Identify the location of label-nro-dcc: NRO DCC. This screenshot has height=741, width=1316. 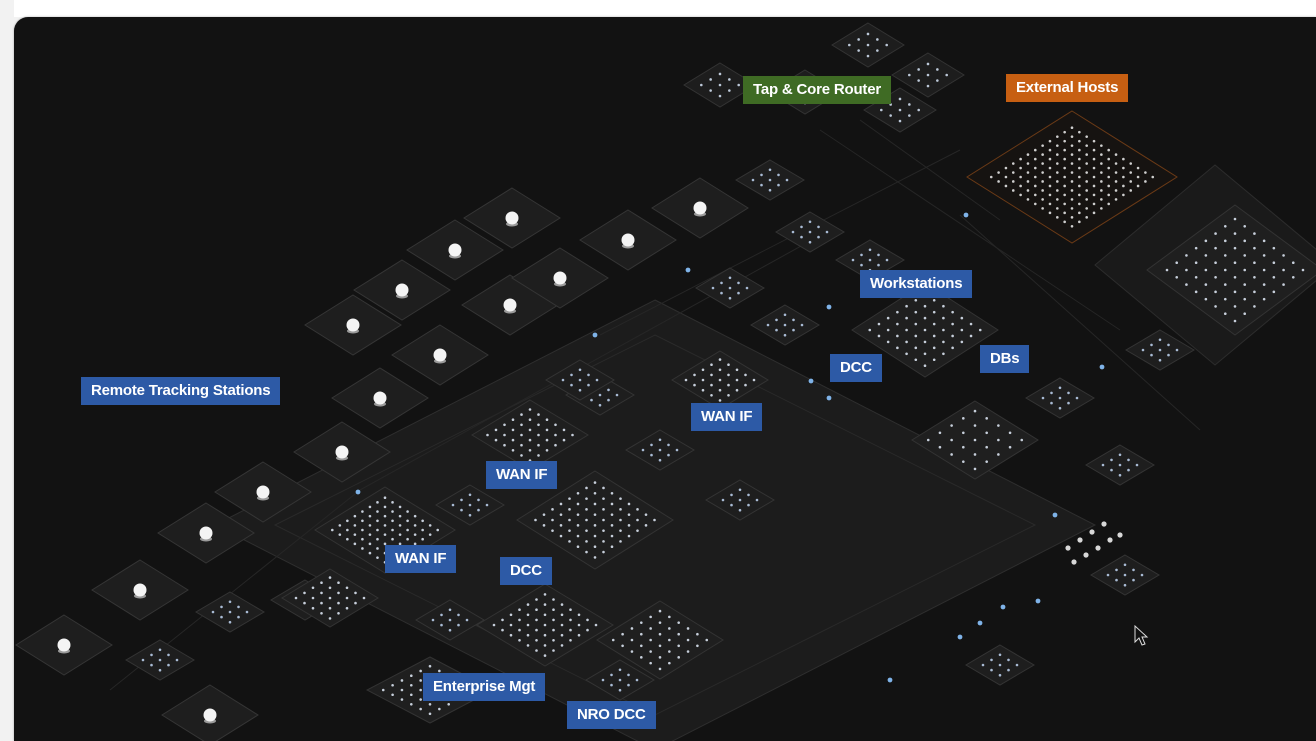
(611, 715).